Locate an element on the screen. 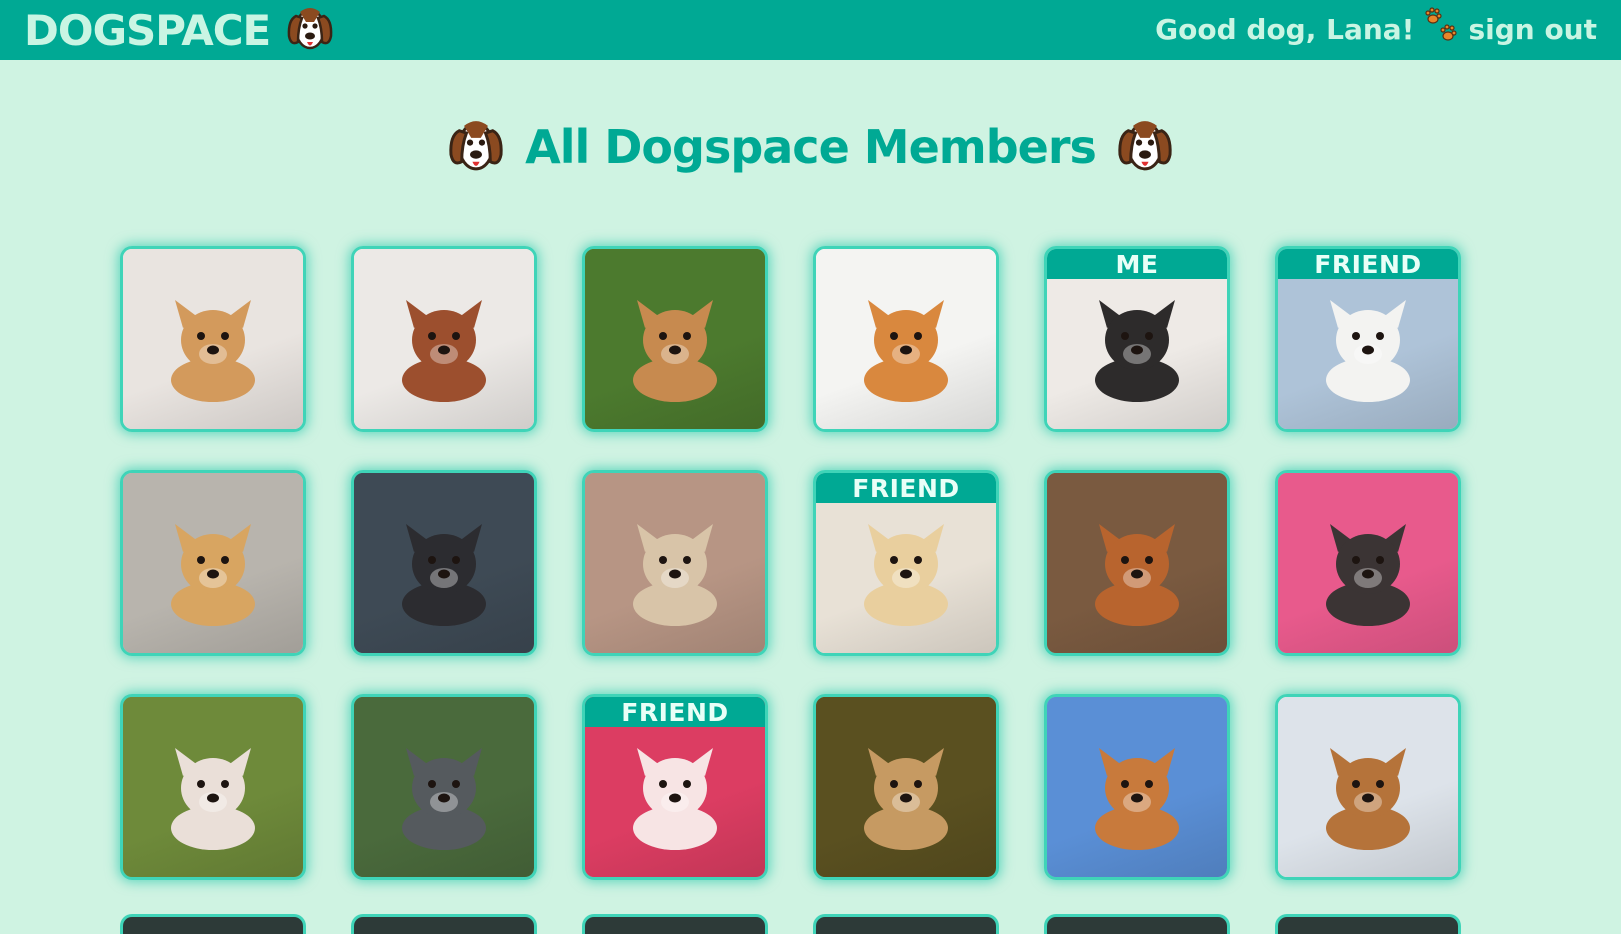 Image resolution: width=1621 pixels, height=934 pixels. next-row-peek is located at coordinates (790, 924).